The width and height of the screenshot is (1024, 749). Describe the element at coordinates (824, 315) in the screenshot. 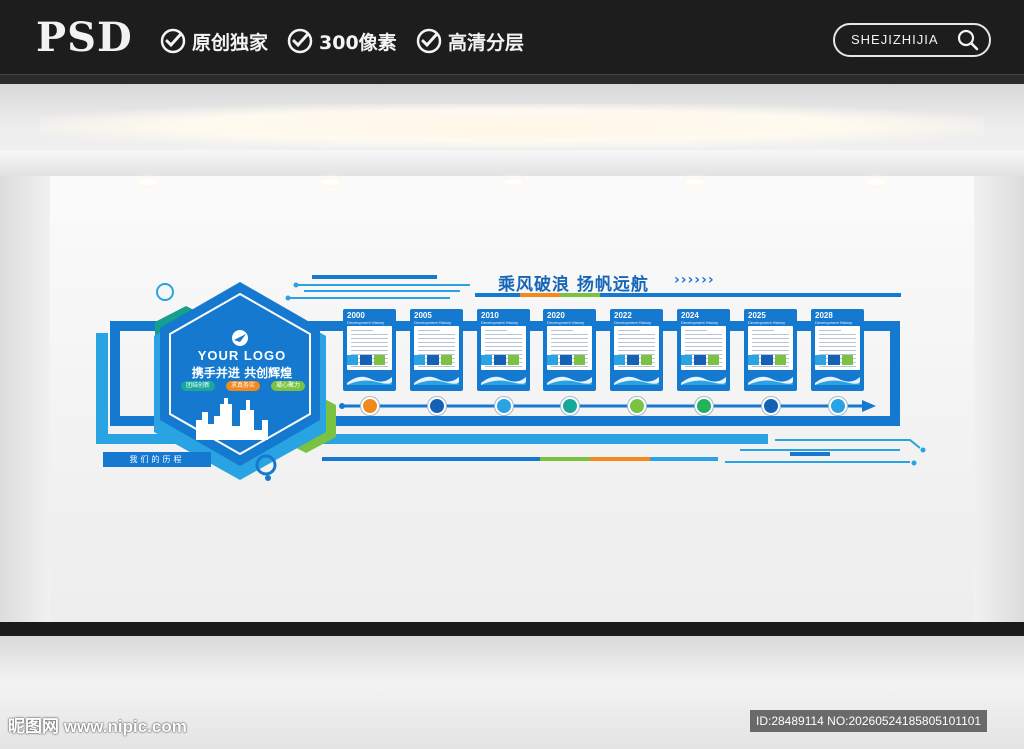

I see `timeline-year: 2028` at that location.